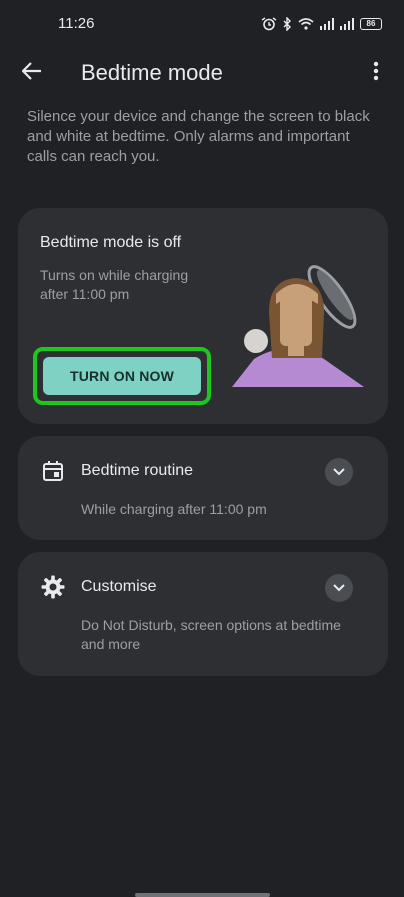 The image size is (404, 897). I want to click on turn-on-highlight: TURN ON NOW, so click(122, 376).